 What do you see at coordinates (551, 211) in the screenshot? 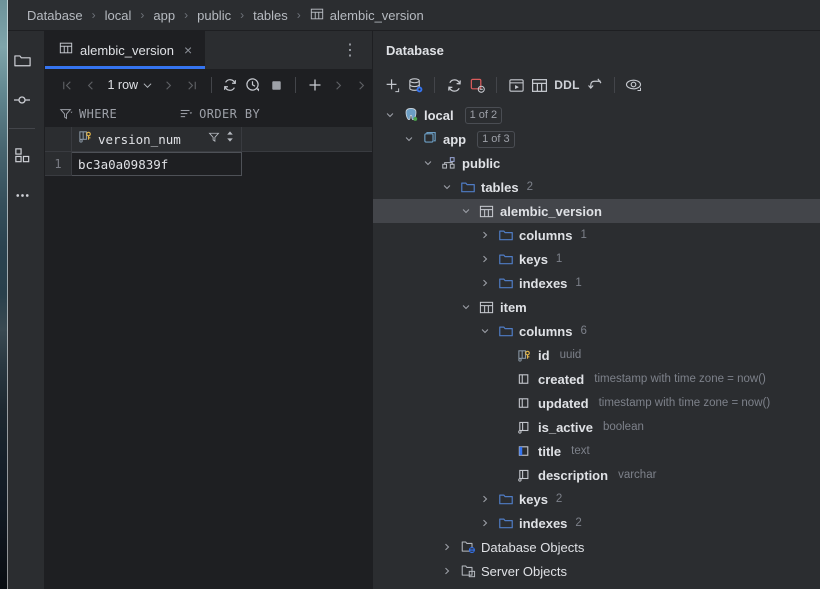
I see `tree-node-label: alembic_version` at bounding box center [551, 211].